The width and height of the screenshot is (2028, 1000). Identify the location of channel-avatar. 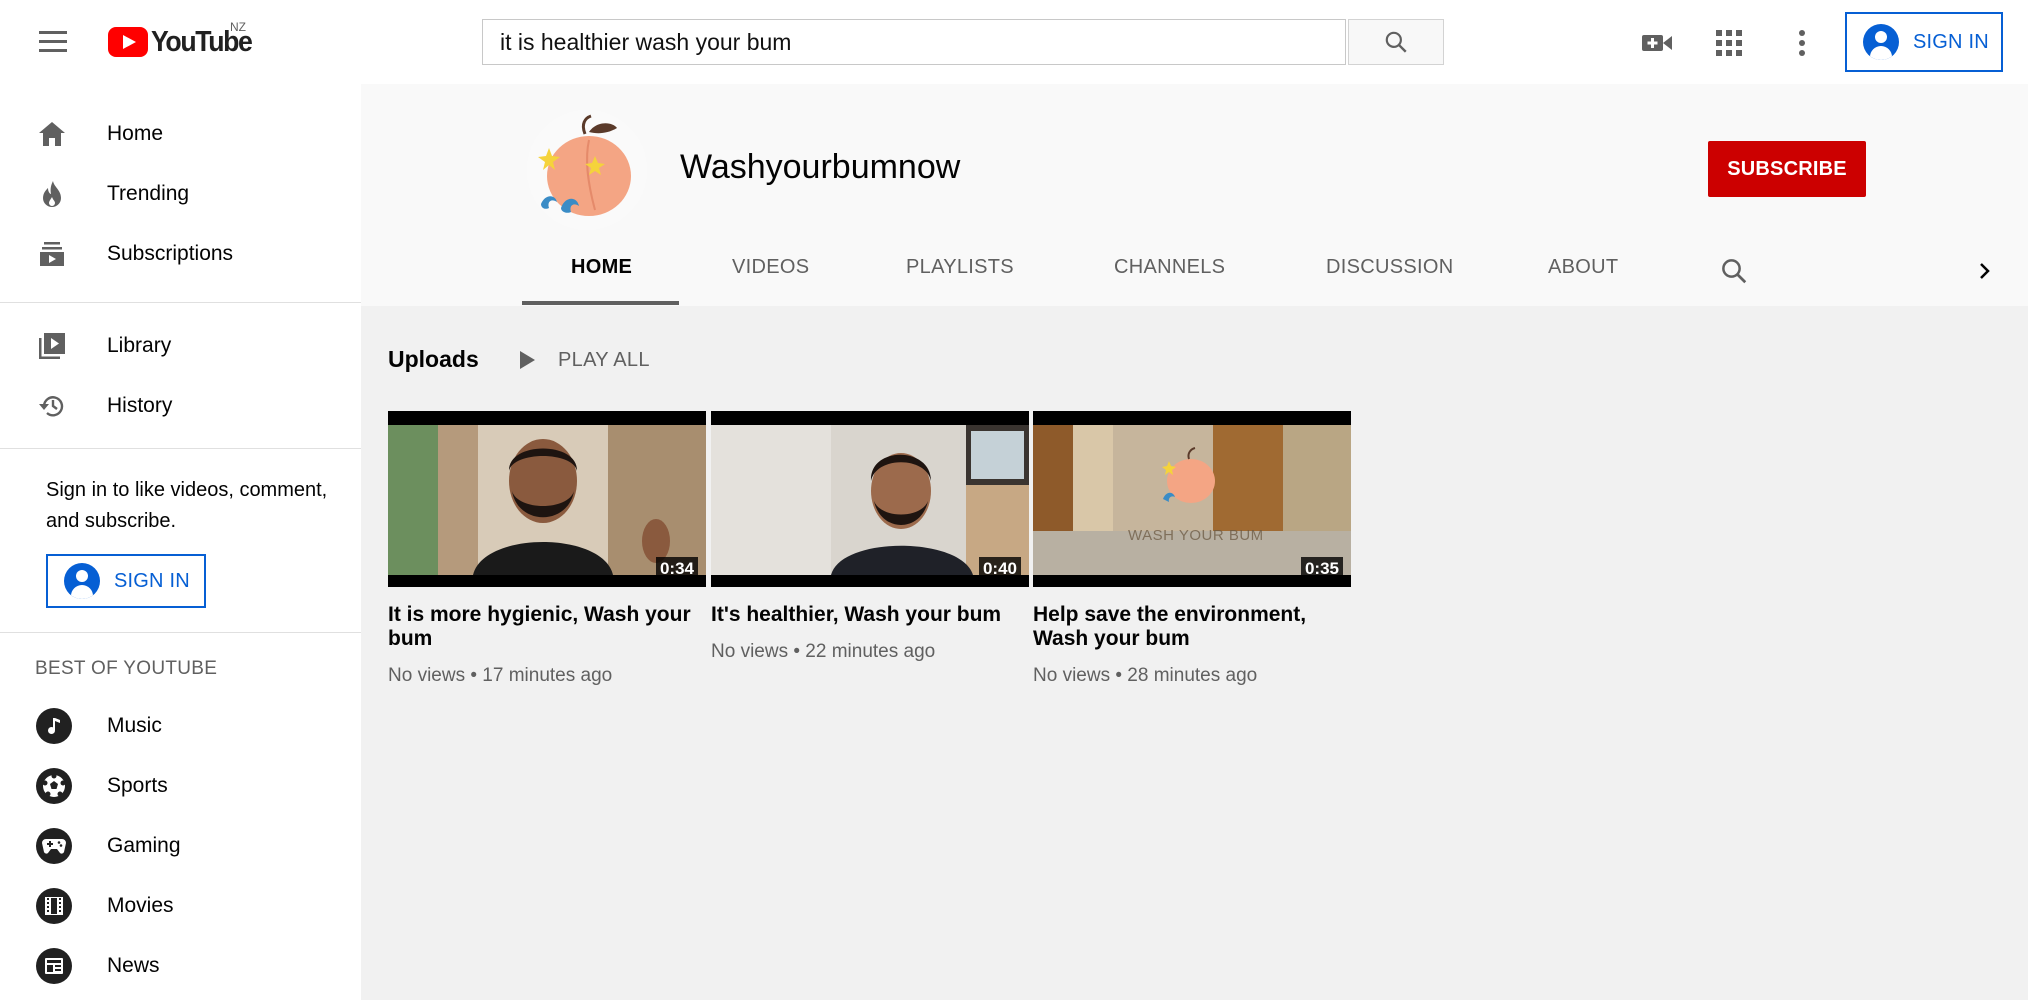
(587, 170).